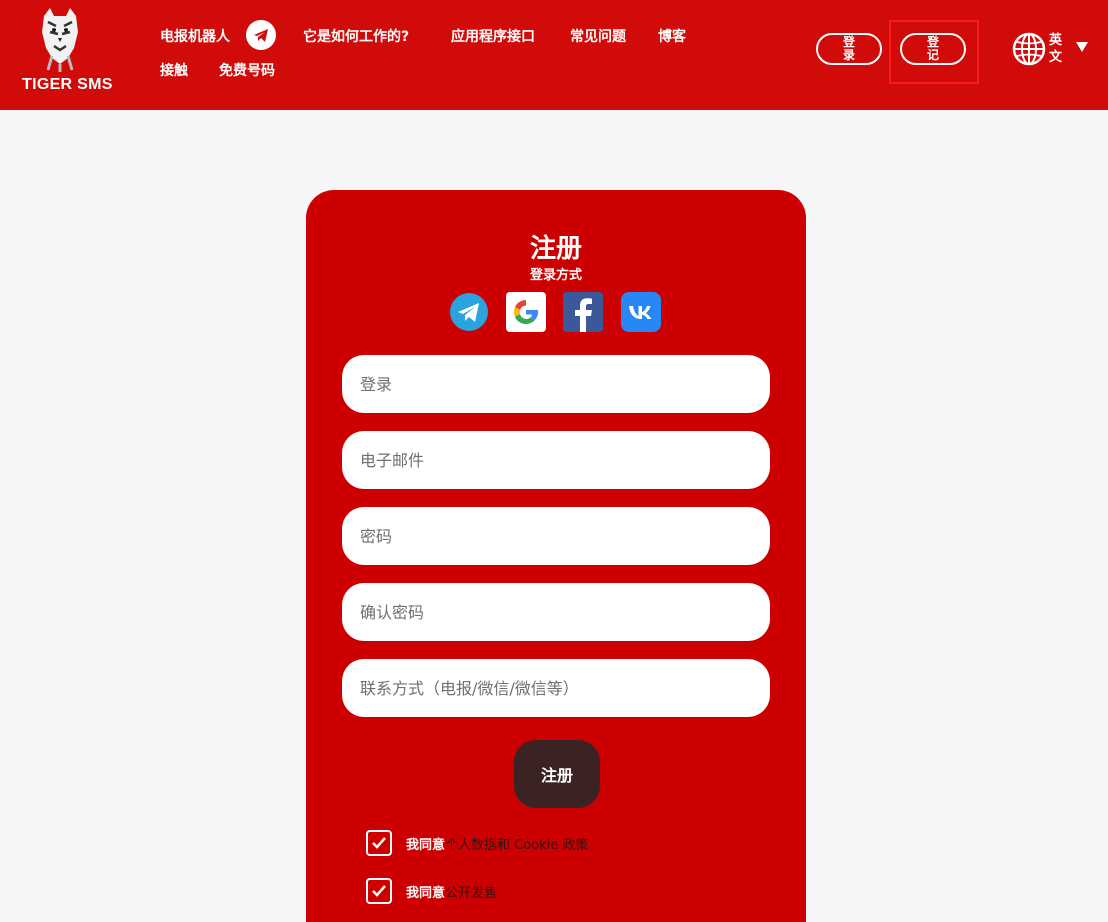 The image size is (1108, 922). What do you see at coordinates (174, 70) in the screenshot?
I see `nav-contacts: 接触` at bounding box center [174, 70].